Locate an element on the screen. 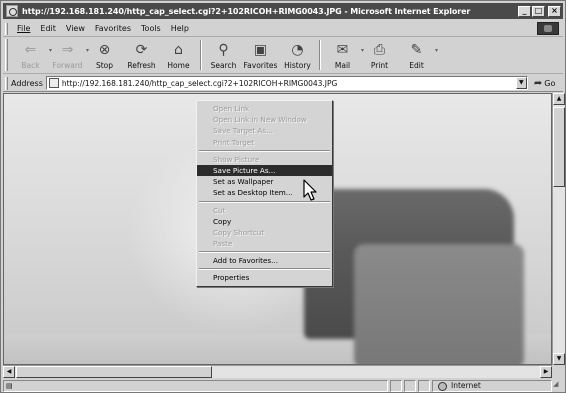  menu-edit: Edit is located at coordinates (48, 28).